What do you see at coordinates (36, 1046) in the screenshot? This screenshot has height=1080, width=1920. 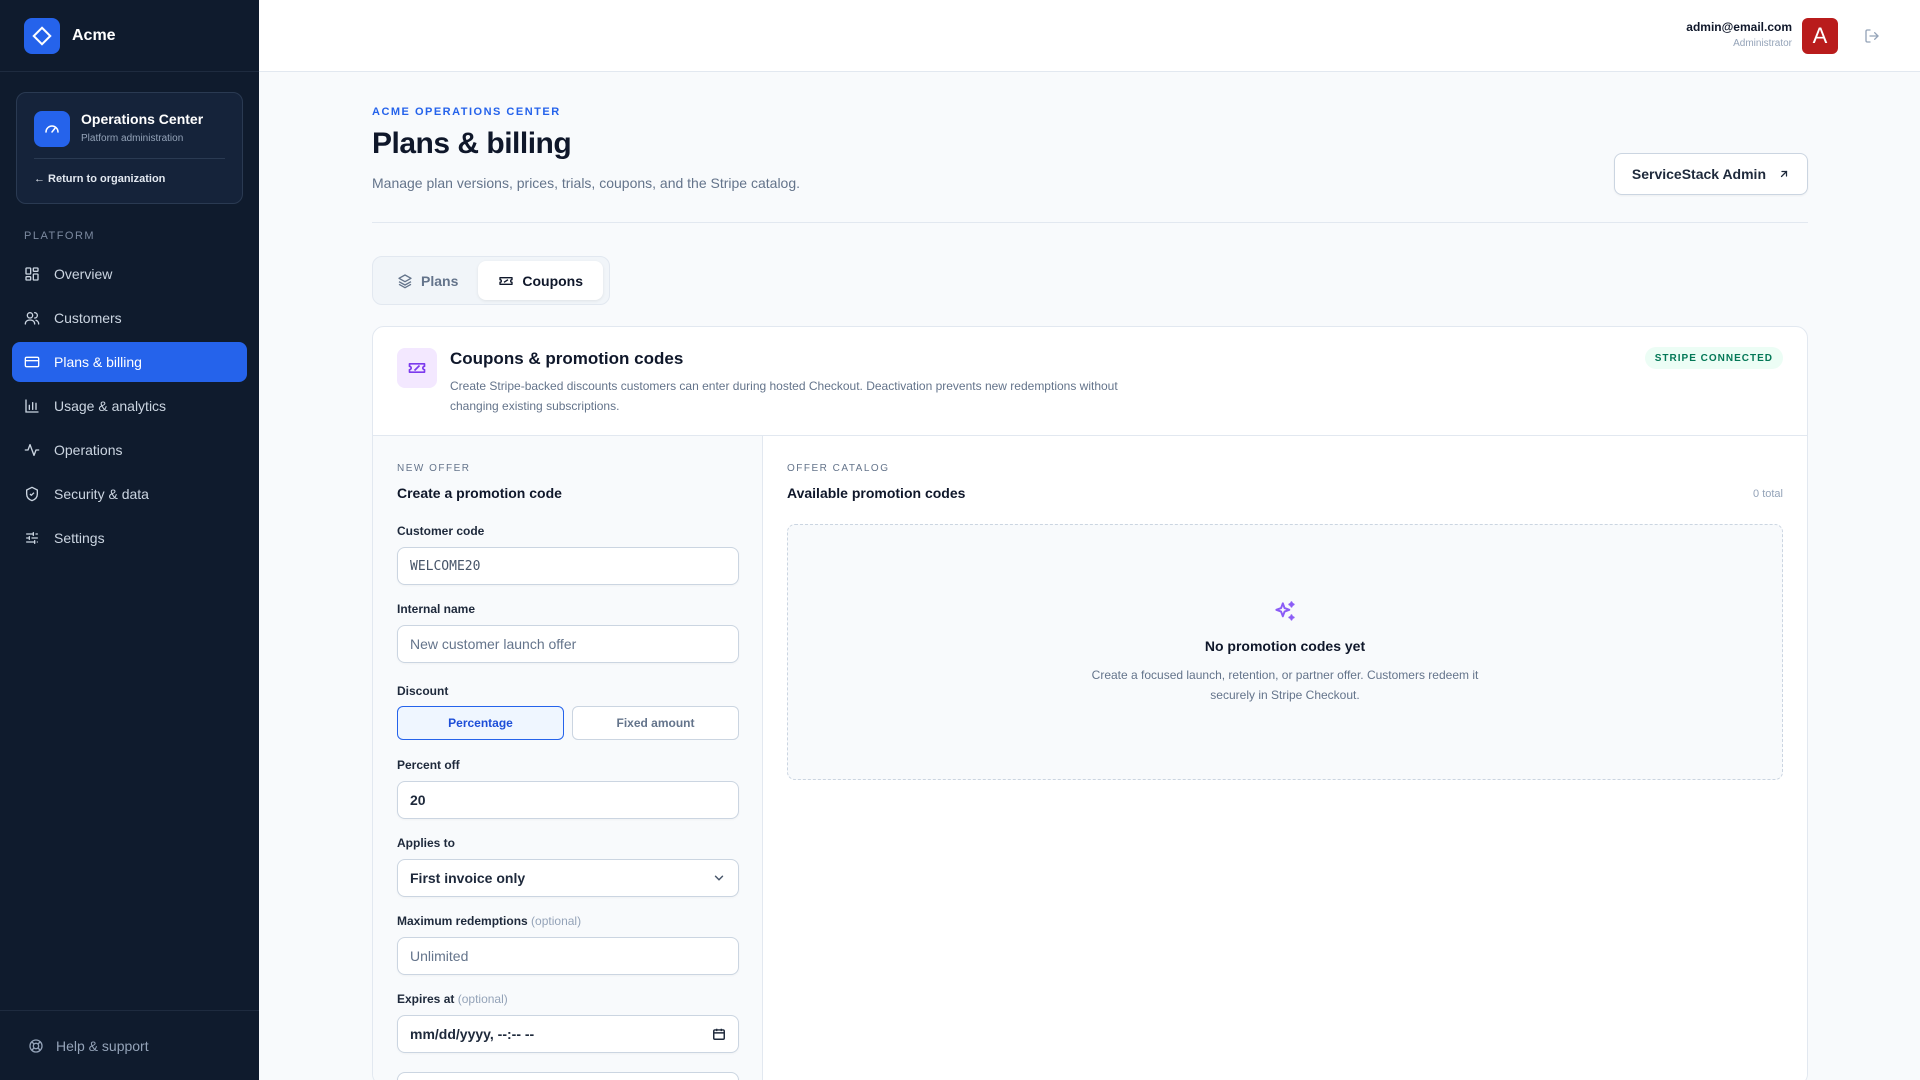 I see `lifebuoy-icon` at bounding box center [36, 1046].